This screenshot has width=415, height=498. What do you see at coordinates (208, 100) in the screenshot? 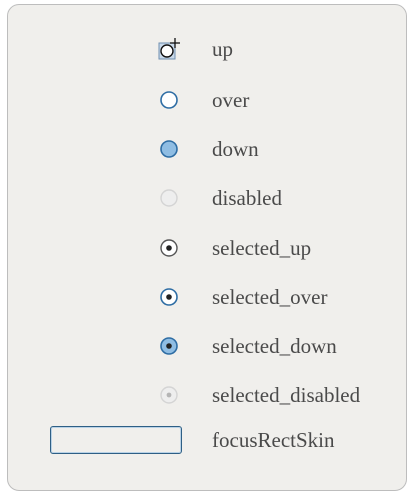
I see `state-row-over: over` at bounding box center [208, 100].